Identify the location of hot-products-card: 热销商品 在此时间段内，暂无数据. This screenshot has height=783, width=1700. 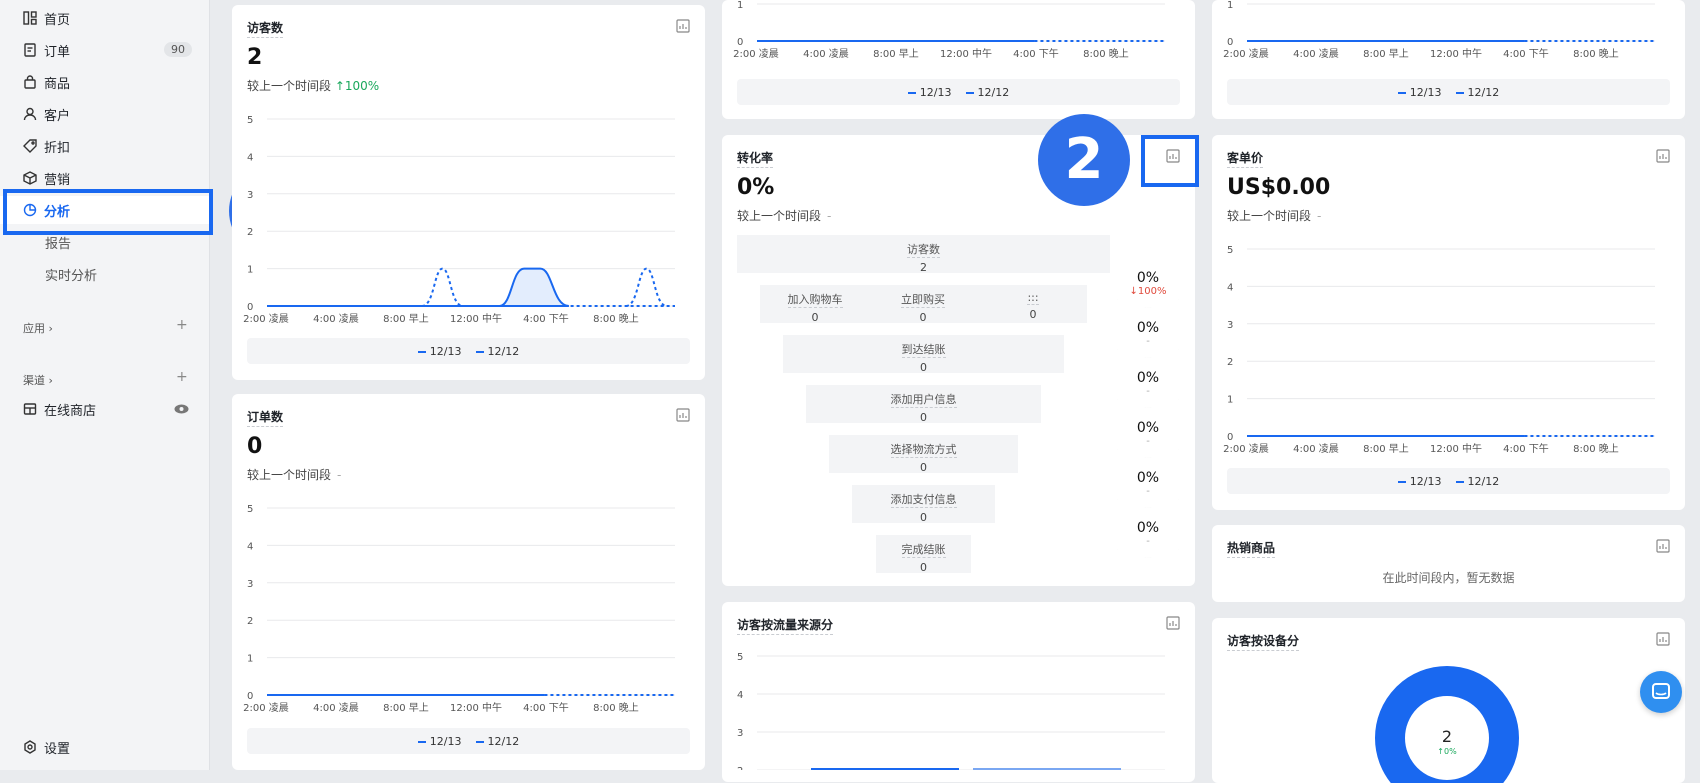
(1448, 563).